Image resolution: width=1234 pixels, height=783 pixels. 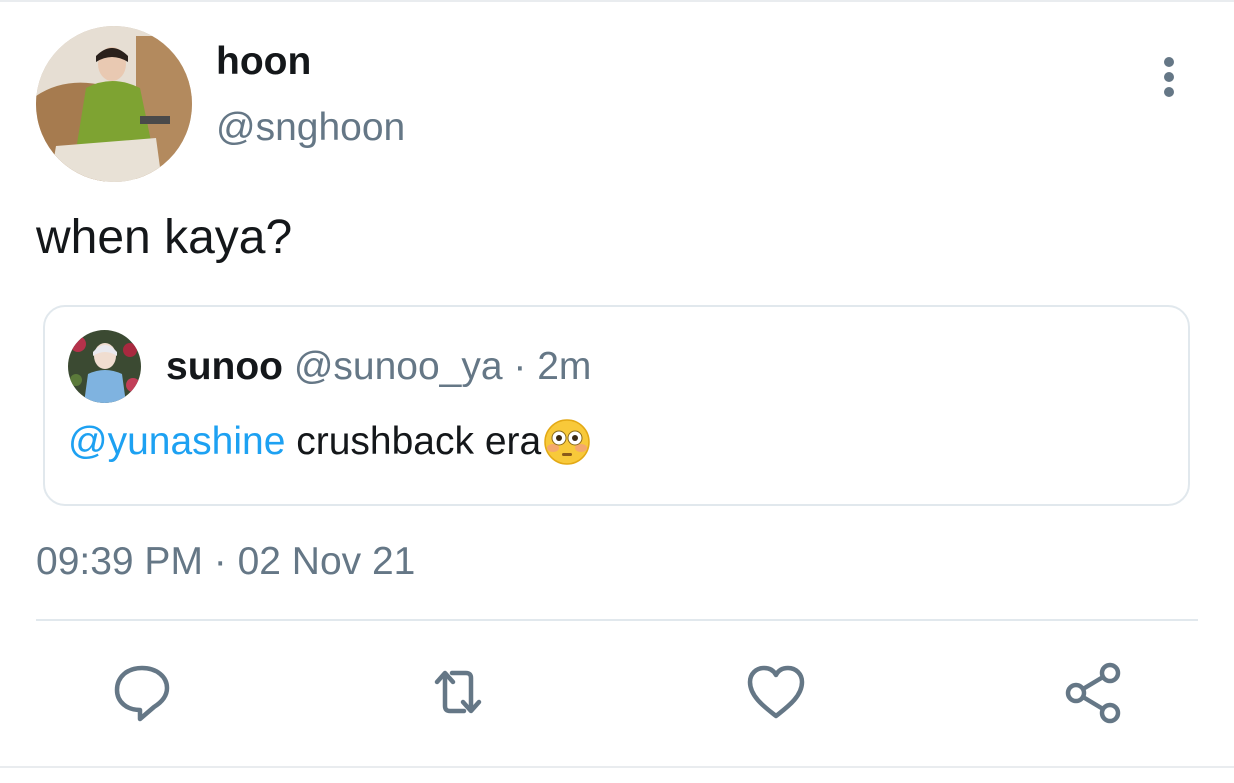 I want to click on author-avatar, so click(x=114, y=104).